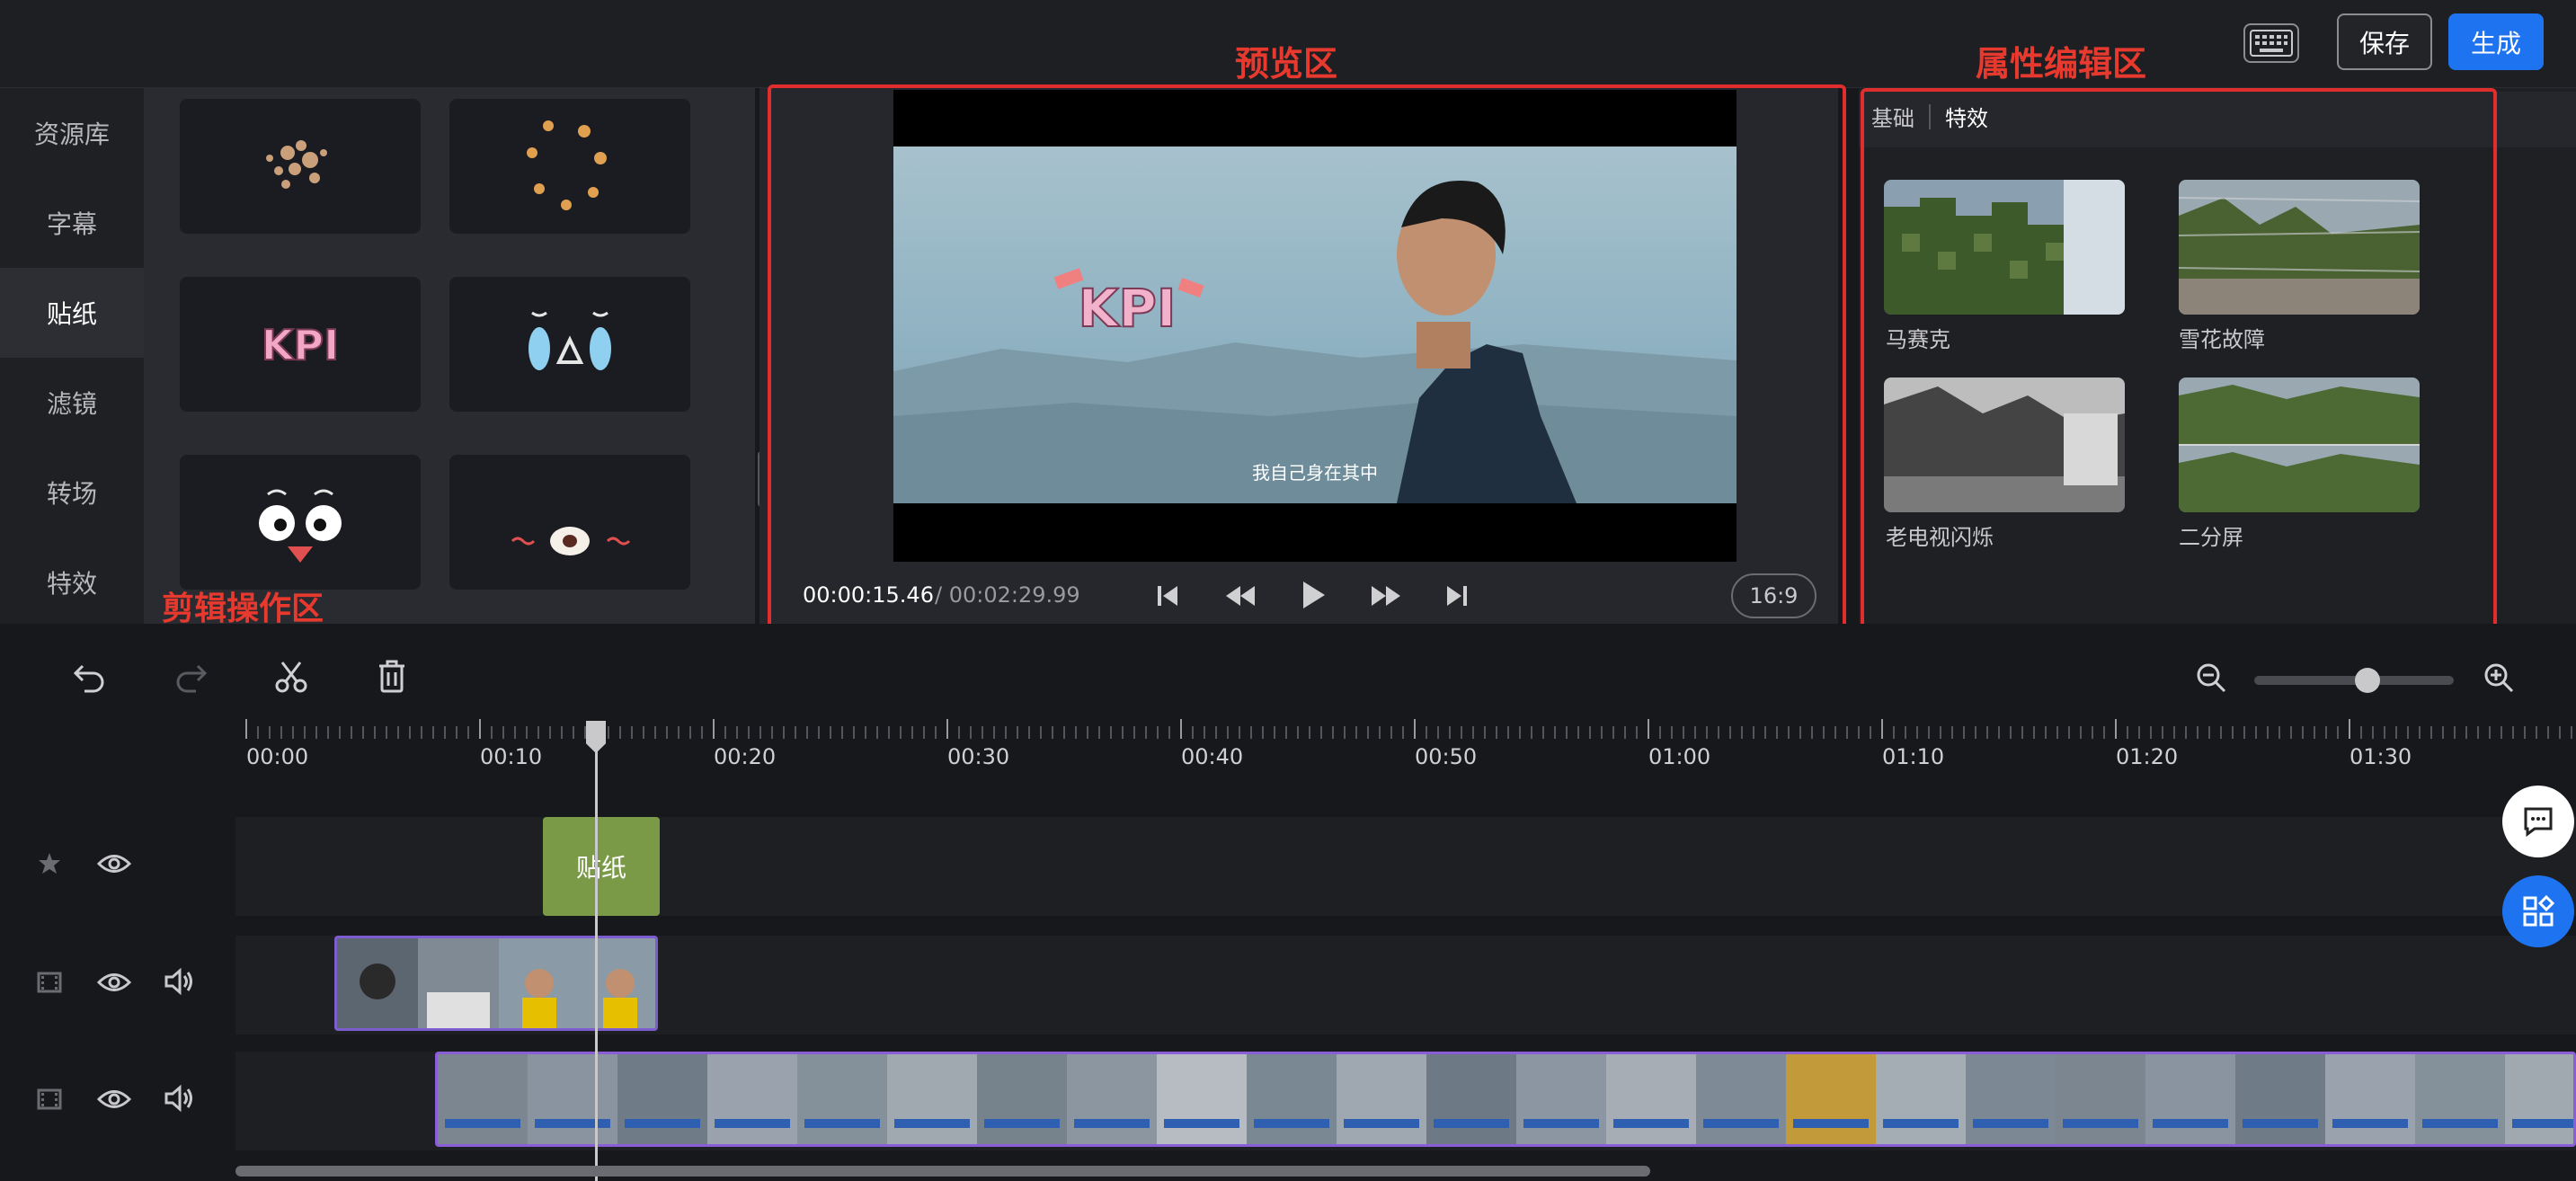 The height and width of the screenshot is (1181, 2576). Describe the element at coordinates (1212, 756) in the screenshot. I see `ruler-label: 00:40` at that location.